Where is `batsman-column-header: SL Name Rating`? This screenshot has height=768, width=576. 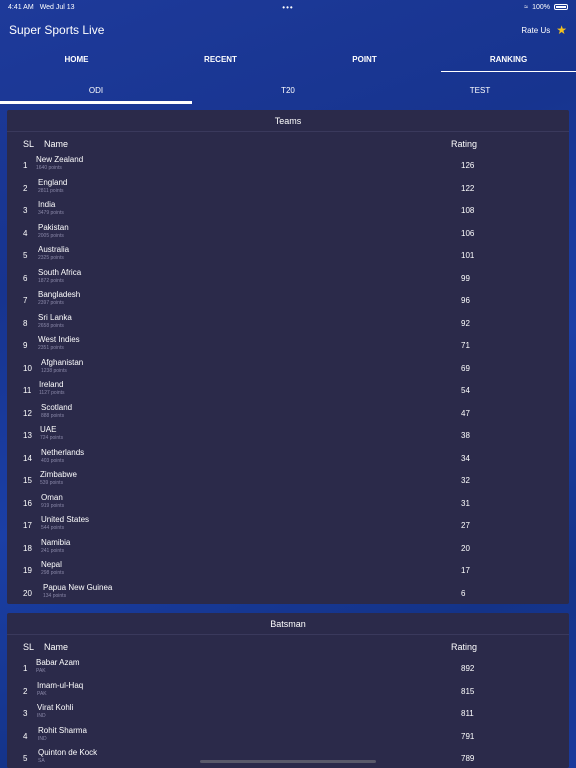
batsman-column-header: SL Name Rating is located at coordinates (288, 646).